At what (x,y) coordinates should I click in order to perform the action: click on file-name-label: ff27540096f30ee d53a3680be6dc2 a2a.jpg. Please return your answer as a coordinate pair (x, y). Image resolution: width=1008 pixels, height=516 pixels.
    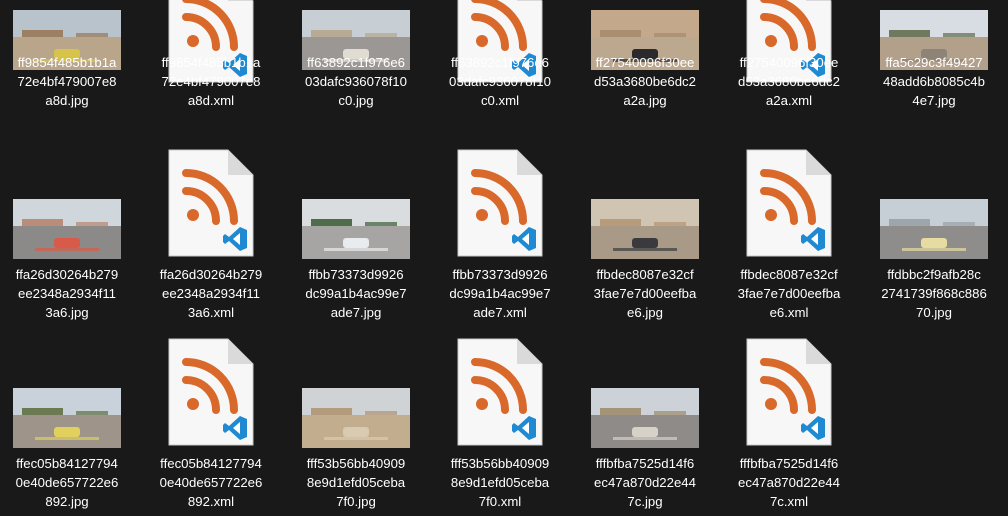
    Looking at the image, I should click on (645, 81).